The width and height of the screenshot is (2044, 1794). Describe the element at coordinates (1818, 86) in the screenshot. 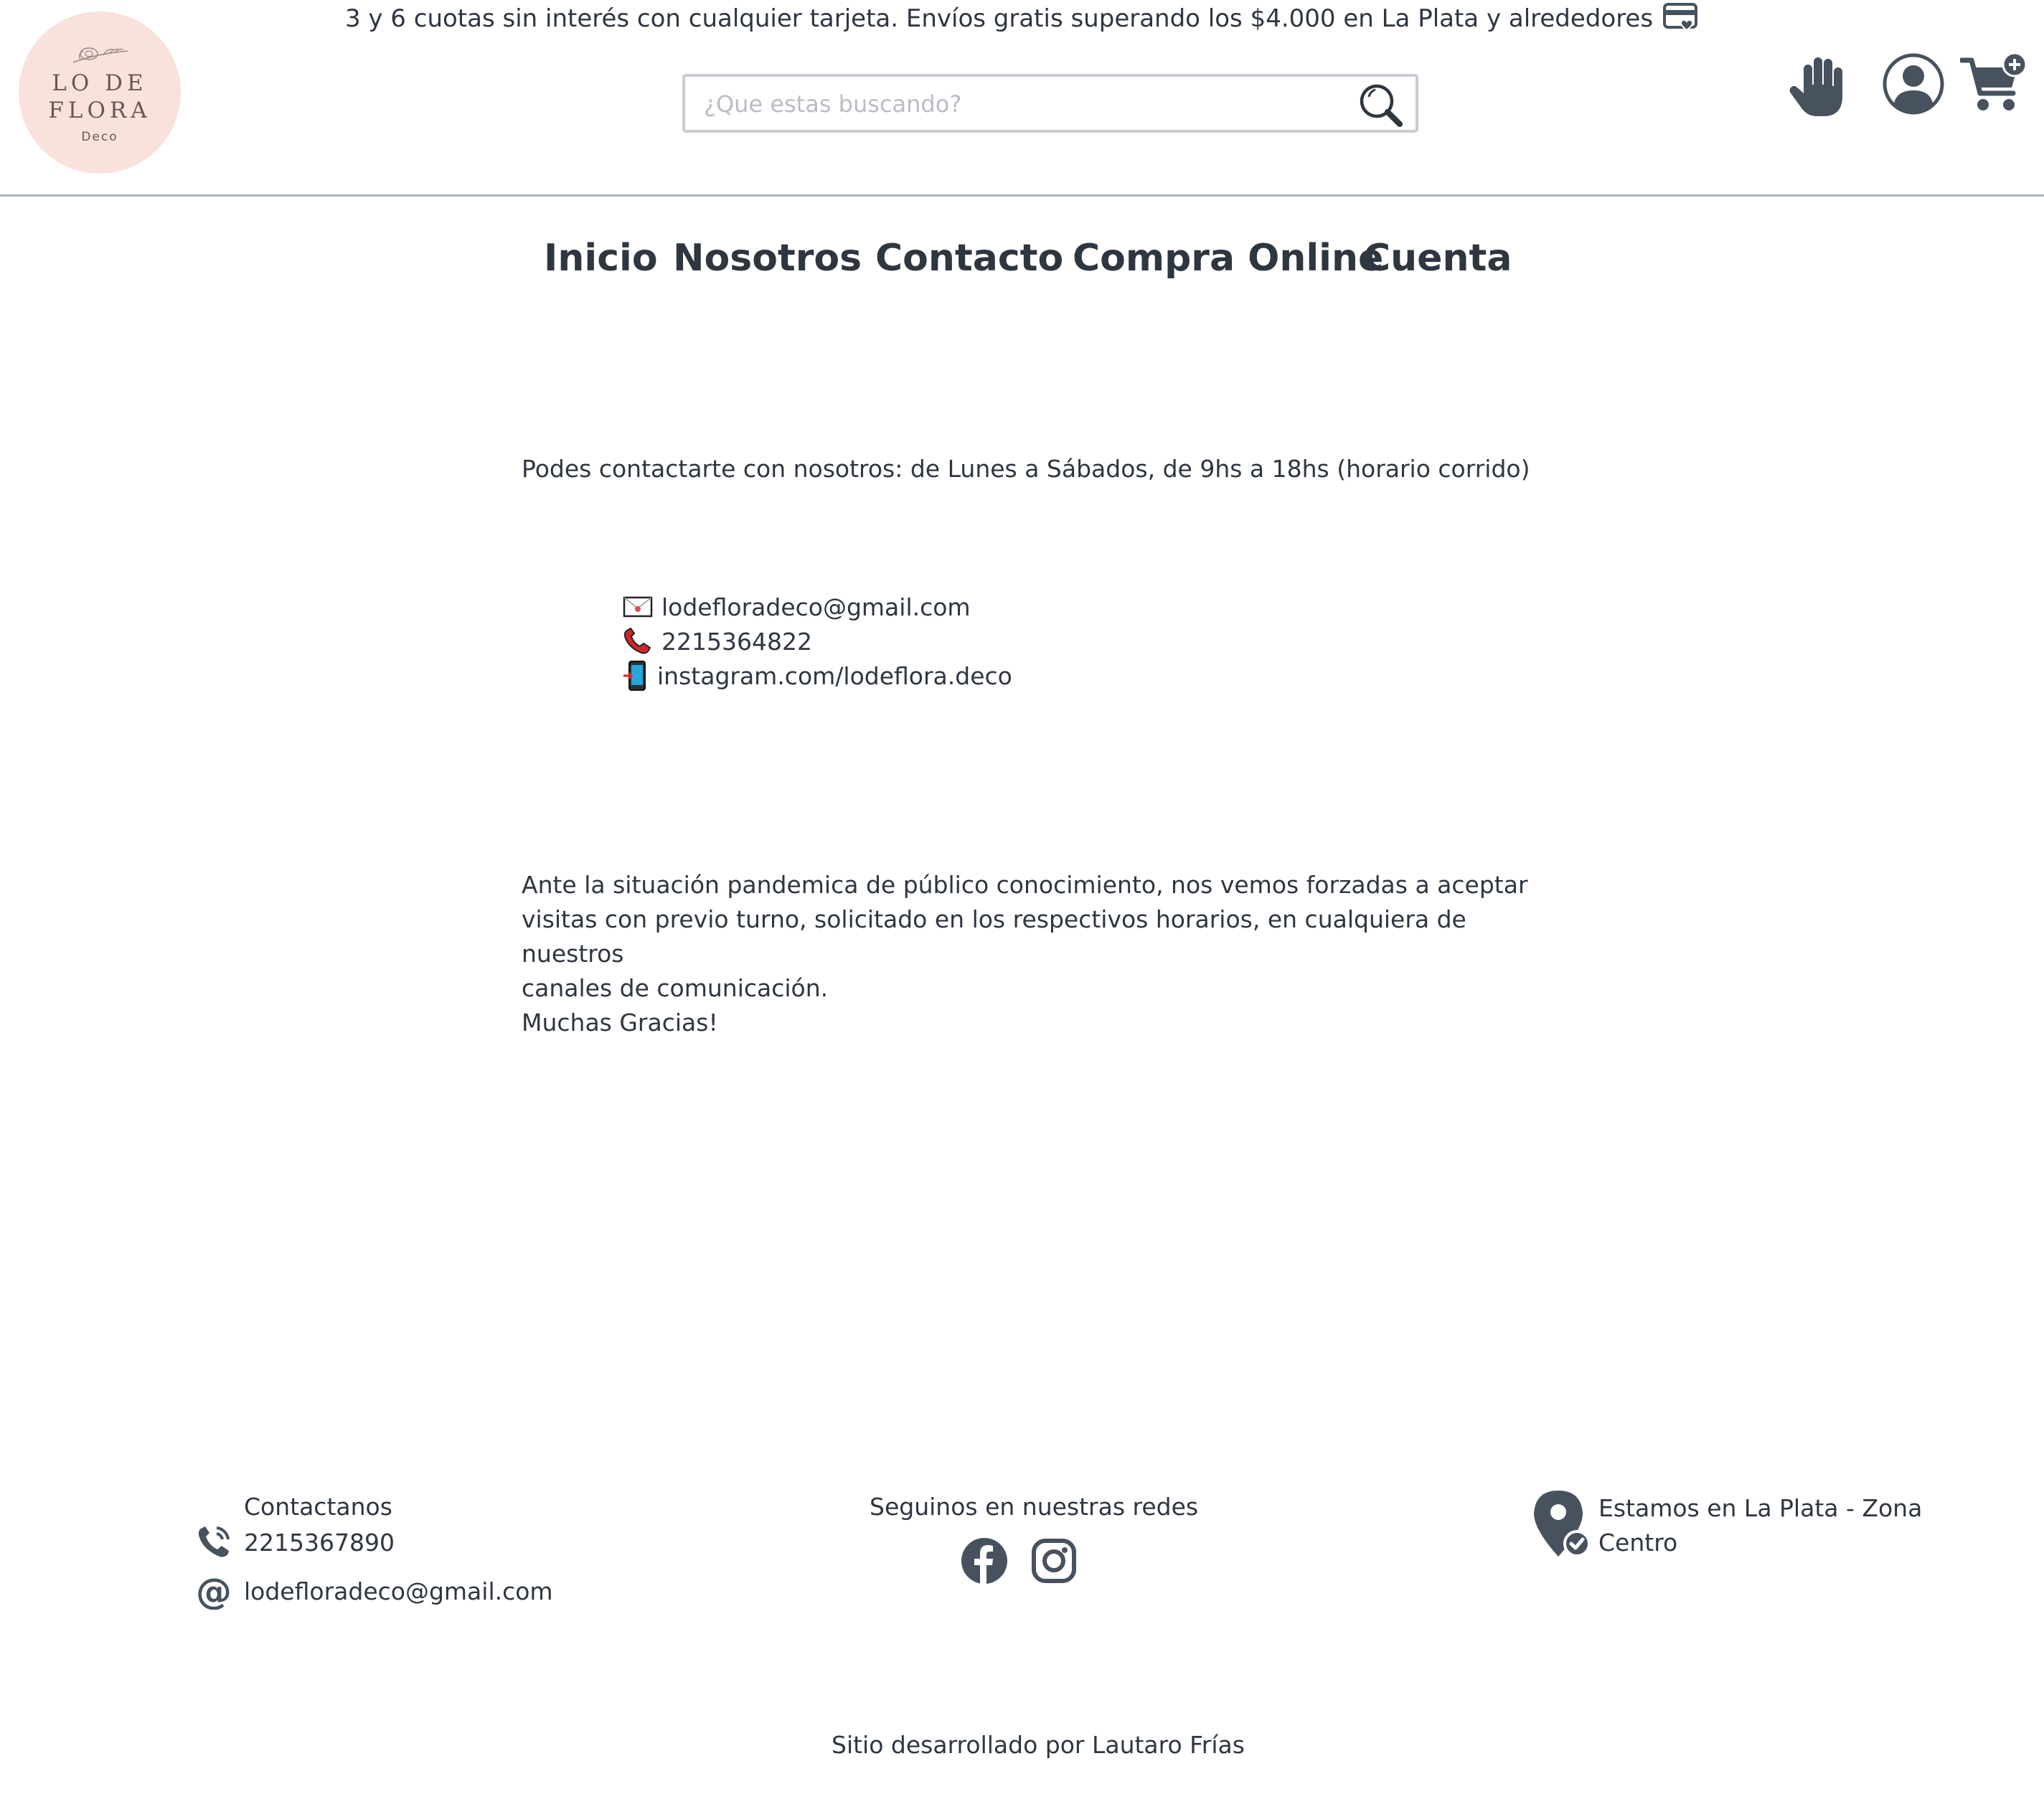

I see `hand-icon` at that location.